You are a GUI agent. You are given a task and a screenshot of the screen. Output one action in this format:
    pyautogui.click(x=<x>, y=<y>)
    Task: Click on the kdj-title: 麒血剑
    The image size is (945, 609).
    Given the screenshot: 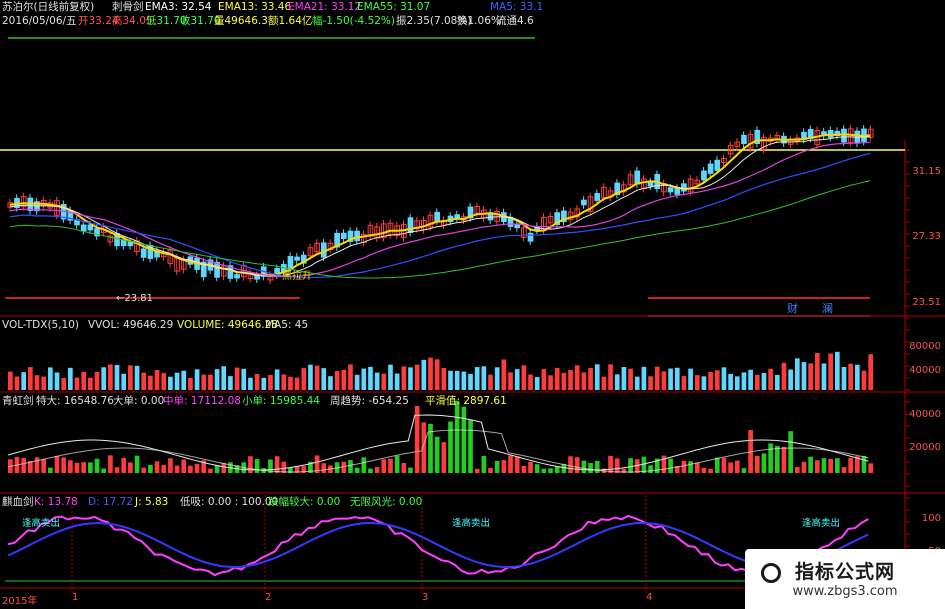 What is the action you would take?
    pyautogui.click(x=18, y=502)
    